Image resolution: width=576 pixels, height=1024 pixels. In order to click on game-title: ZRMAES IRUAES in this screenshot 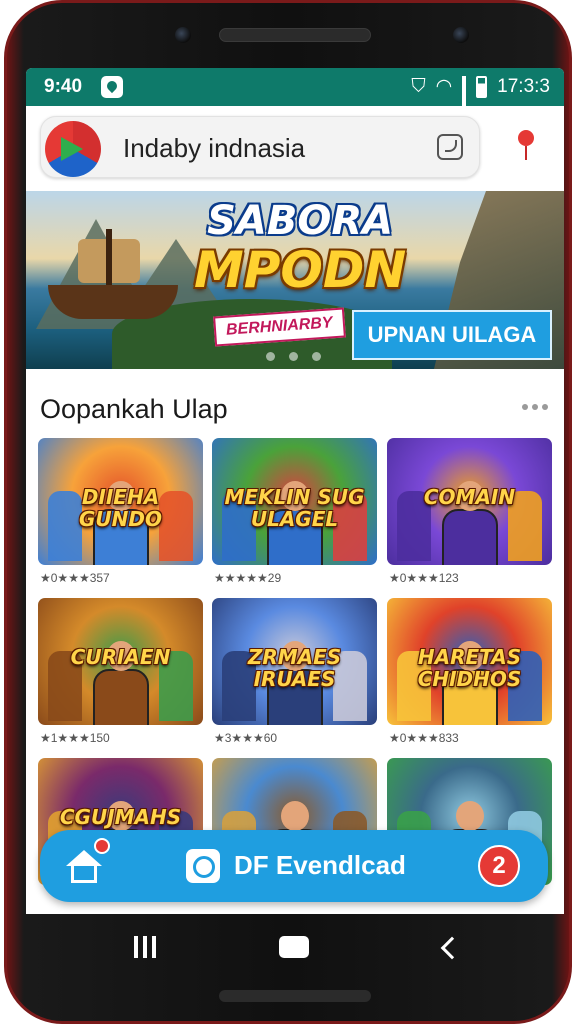, I will do `click(294, 668)`.